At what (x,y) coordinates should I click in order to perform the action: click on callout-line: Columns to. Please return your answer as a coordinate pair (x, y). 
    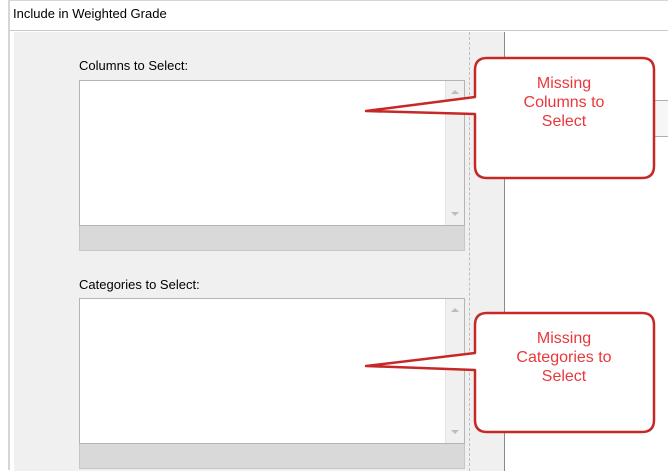
    Looking at the image, I should click on (564, 102).